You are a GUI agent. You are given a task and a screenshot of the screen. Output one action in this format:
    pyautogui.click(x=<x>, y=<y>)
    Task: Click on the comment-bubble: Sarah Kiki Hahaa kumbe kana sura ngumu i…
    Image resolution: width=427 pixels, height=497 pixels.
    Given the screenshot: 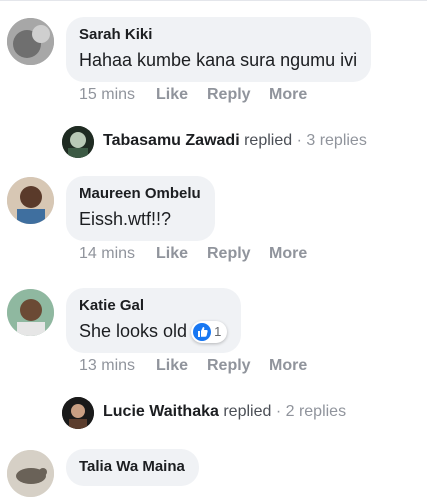 What is the action you would take?
    pyautogui.click(x=219, y=49)
    